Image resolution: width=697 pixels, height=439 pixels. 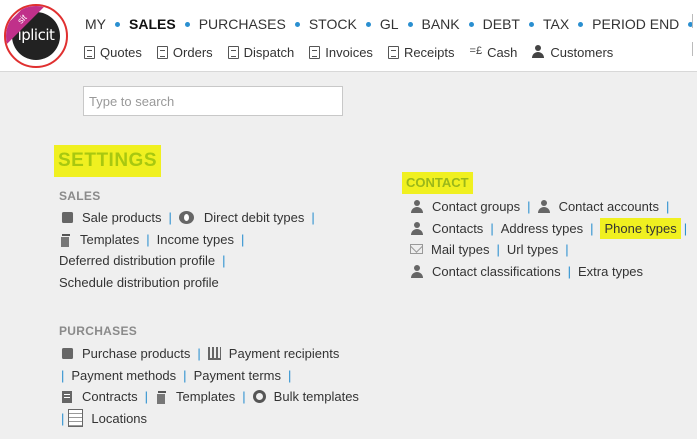 I want to click on sales-line-3: Deferred distribution profile |, so click(x=145, y=260).